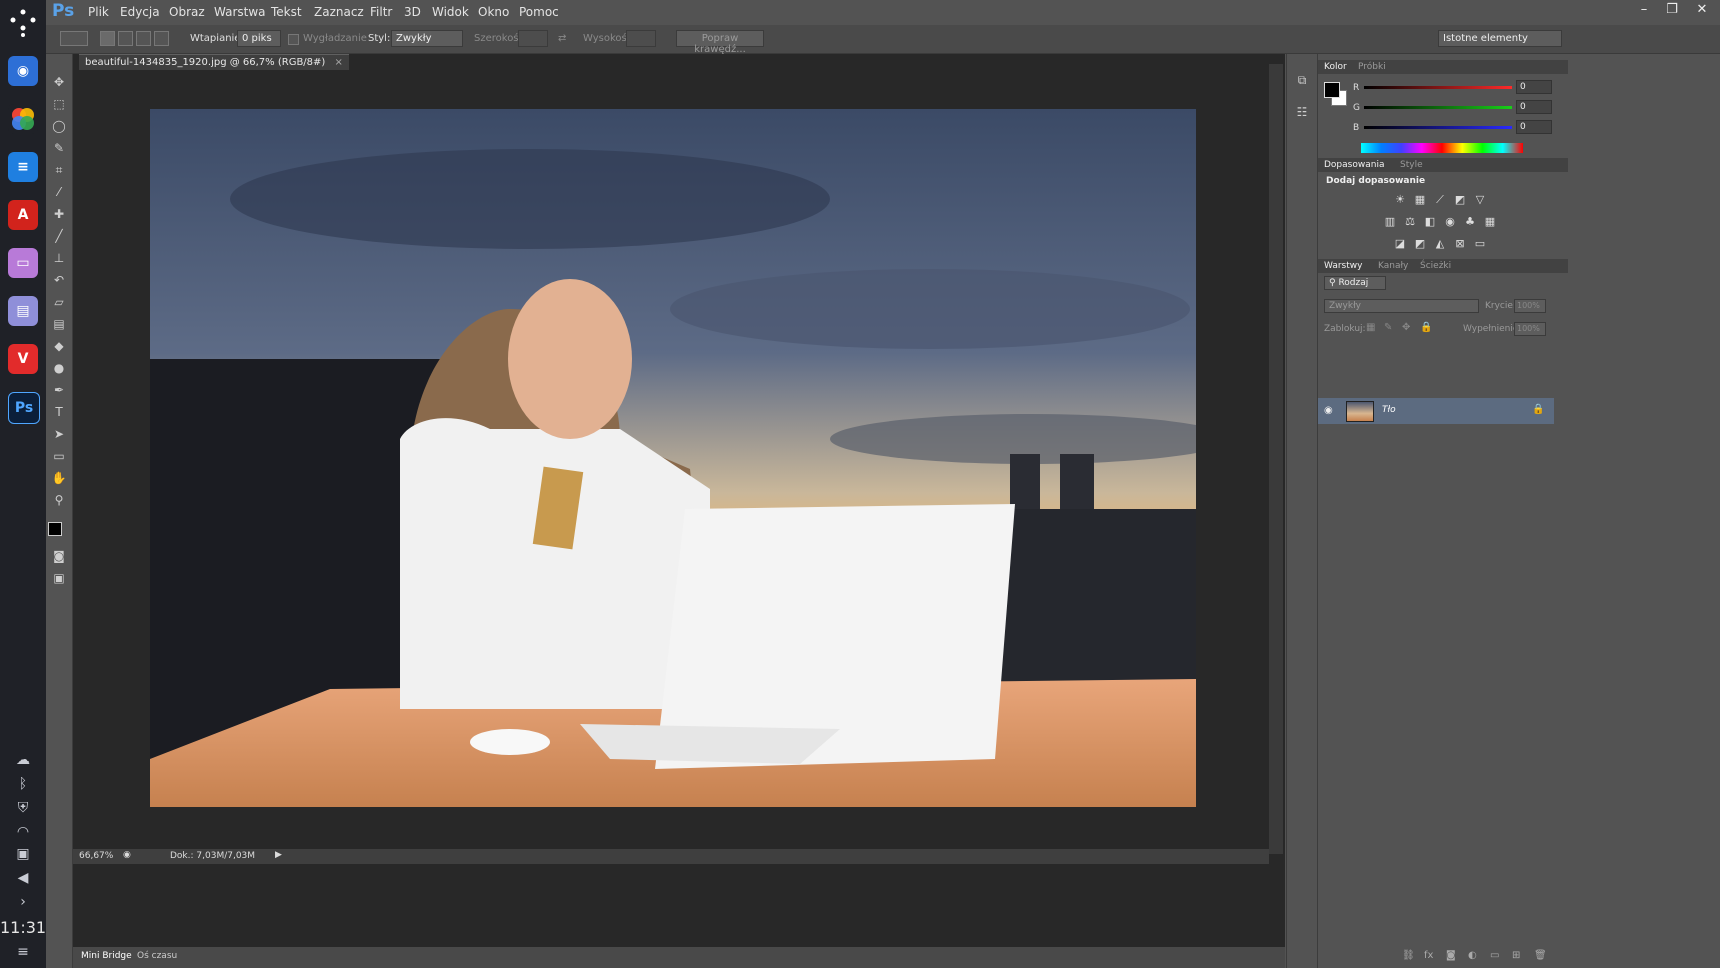 The width and height of the screenshot is (1720, 968). What do you see at coordinates (59, 456) in the screenshot?
I see `shape-tool-icon: ▭` at bounding box center [59, 456].